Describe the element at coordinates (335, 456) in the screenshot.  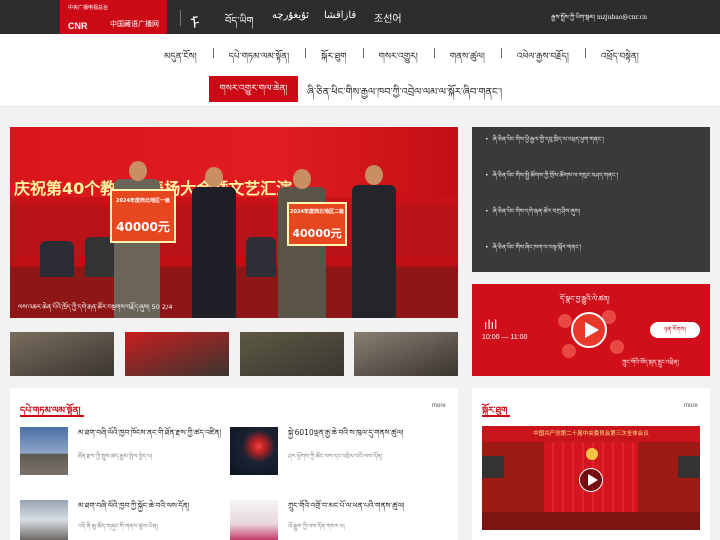
I see `card-summary: ཤར་ཕྱོགས་ཀྱི་ཚོང་ལས་དང་འབྲེལ་བའི་ལས་དོན།` at that location.